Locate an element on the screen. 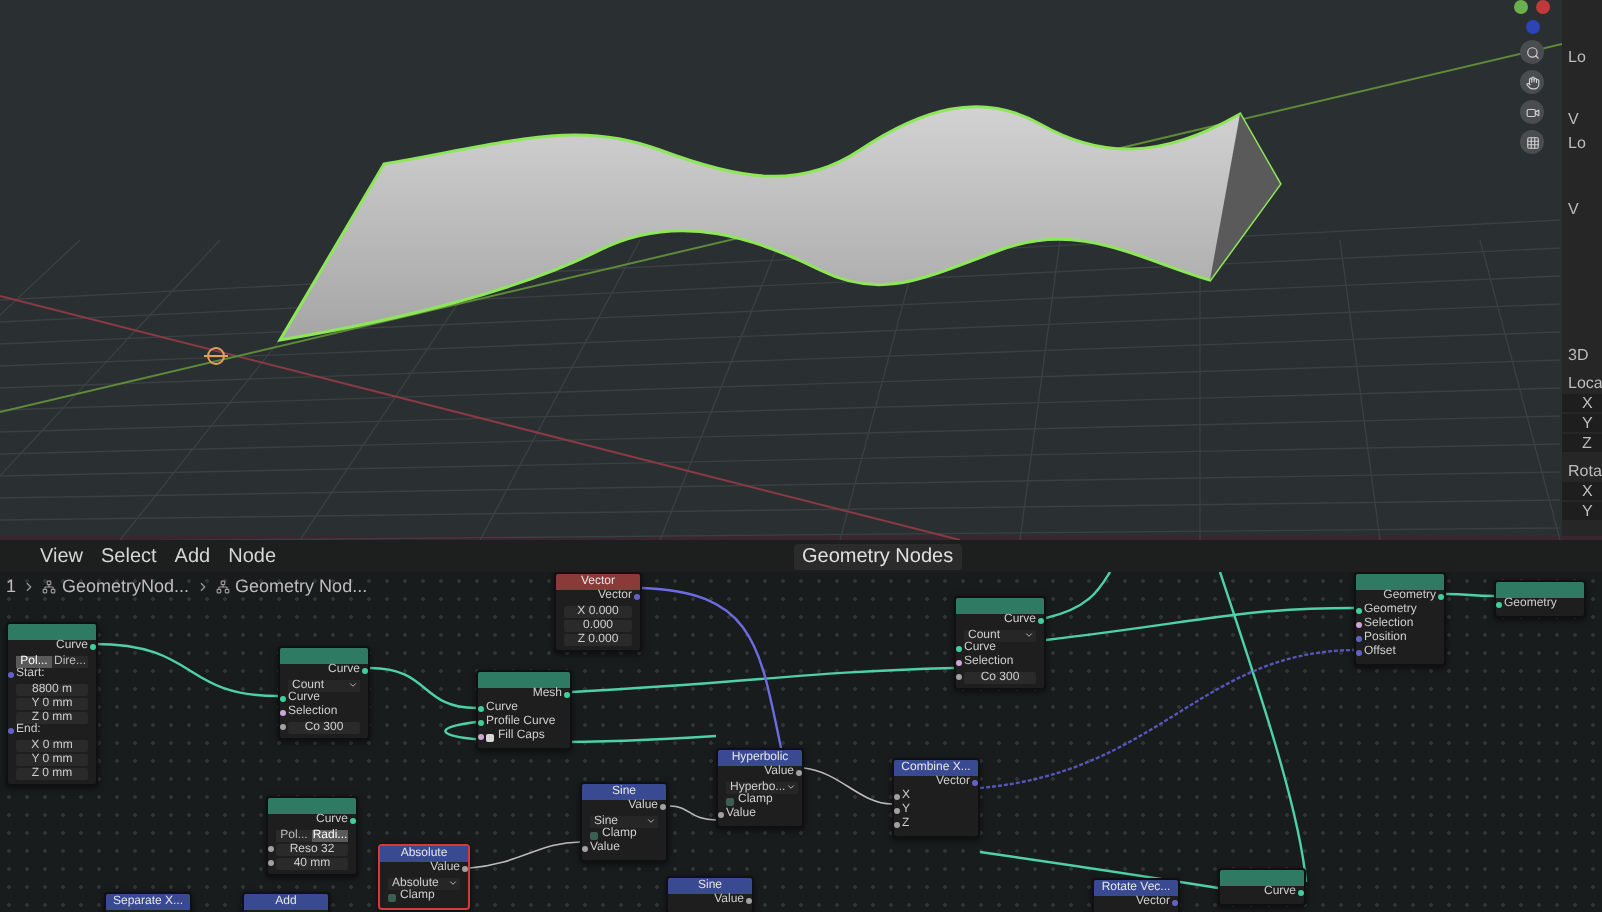 The width and height of the screenshot is (1602, 912). menu-item: Add is located at coordinates (192, 556).